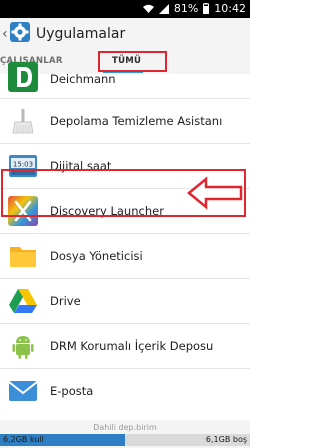 Image resolution: width=320 pixels, height=448 pixels. Describe the element at coordinates (23, 346) in the screenshot. I see `android-robot-icon` at that location.